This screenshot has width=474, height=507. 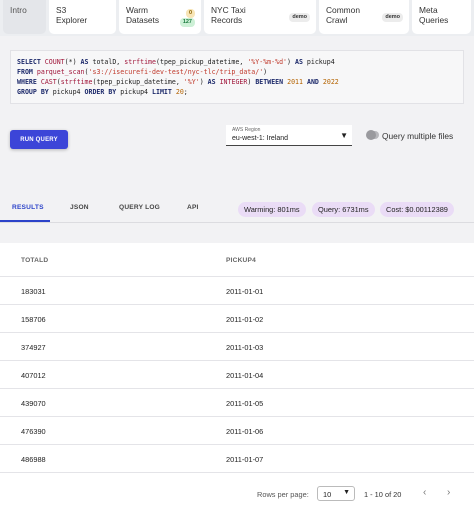 What do you see at coordinates (190, 13) in the screenshot?
I see `warming-count-badge: 0` at bounding box center [190, 13].